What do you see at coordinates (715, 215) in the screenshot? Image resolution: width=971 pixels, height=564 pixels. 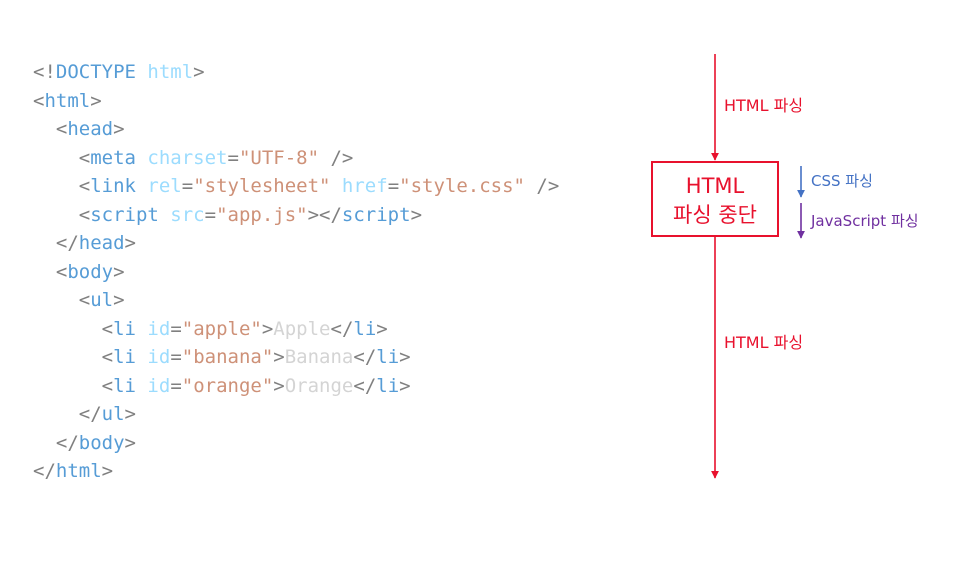 I see `parsing-stop-label-line2: 파싱 중단` at bounding box center [715, 215].